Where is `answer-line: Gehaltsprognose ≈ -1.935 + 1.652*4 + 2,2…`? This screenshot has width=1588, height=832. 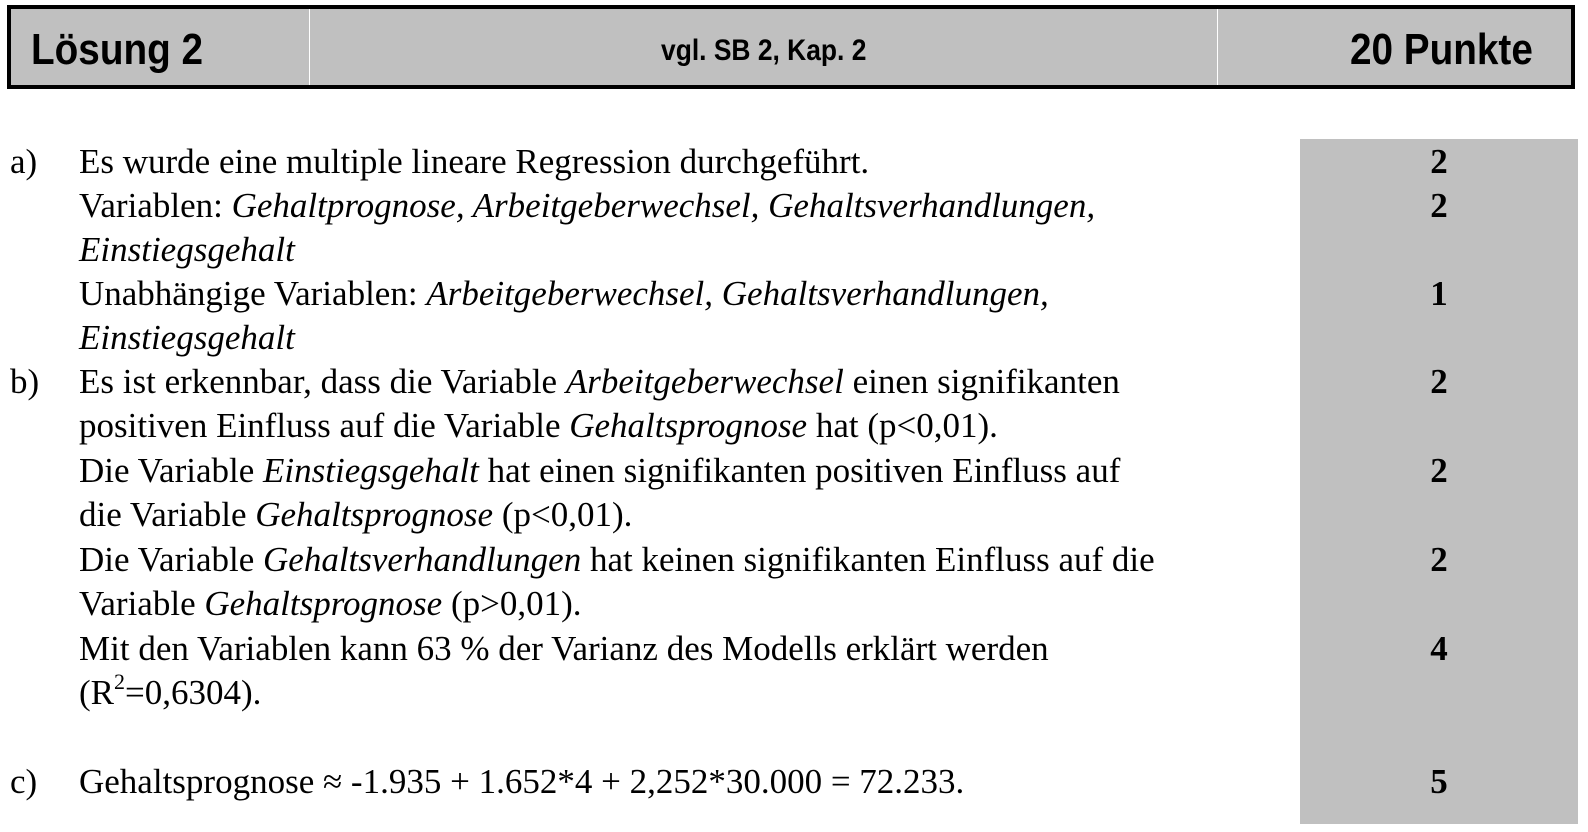
answer-line: Gehaltsprognose ≈ -1.935 + 1.652*4 + 2,2… is located at coordinates (522, 781).